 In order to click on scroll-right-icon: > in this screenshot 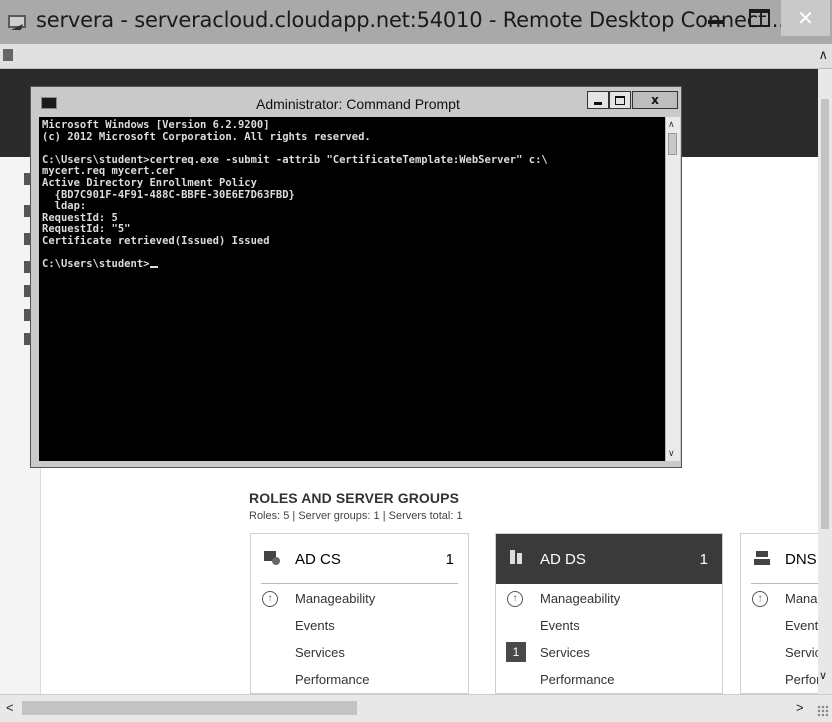, I will do `click(800, 707)`.